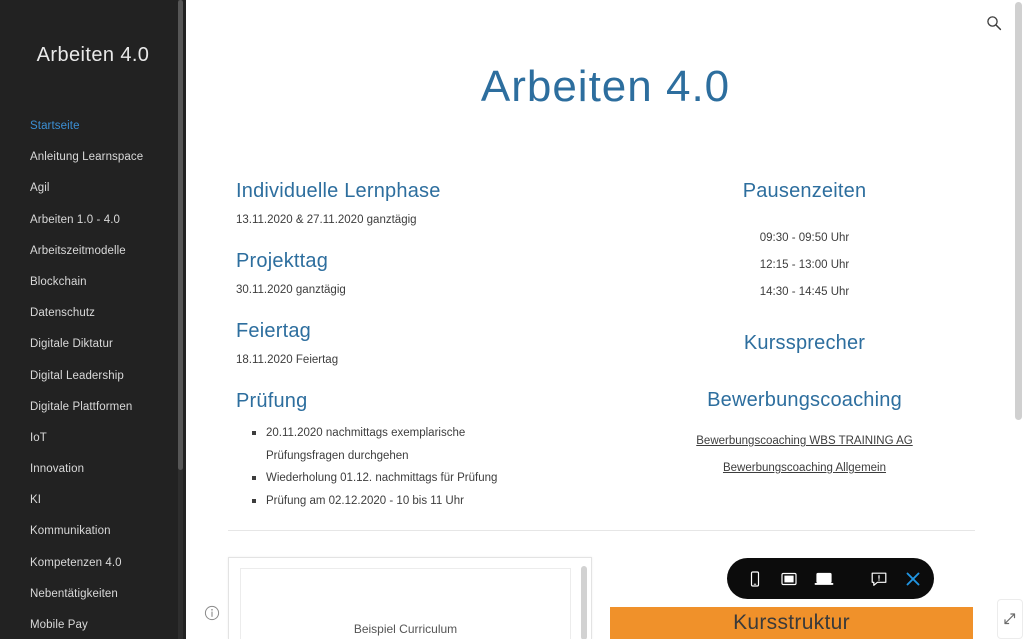 The height and width of the screenshot is (639, 1025). Describe the element at coordinates (287, 360) in the screenshot. I see `body-feiertag: 18.11.2020 Feiertag` at that location.